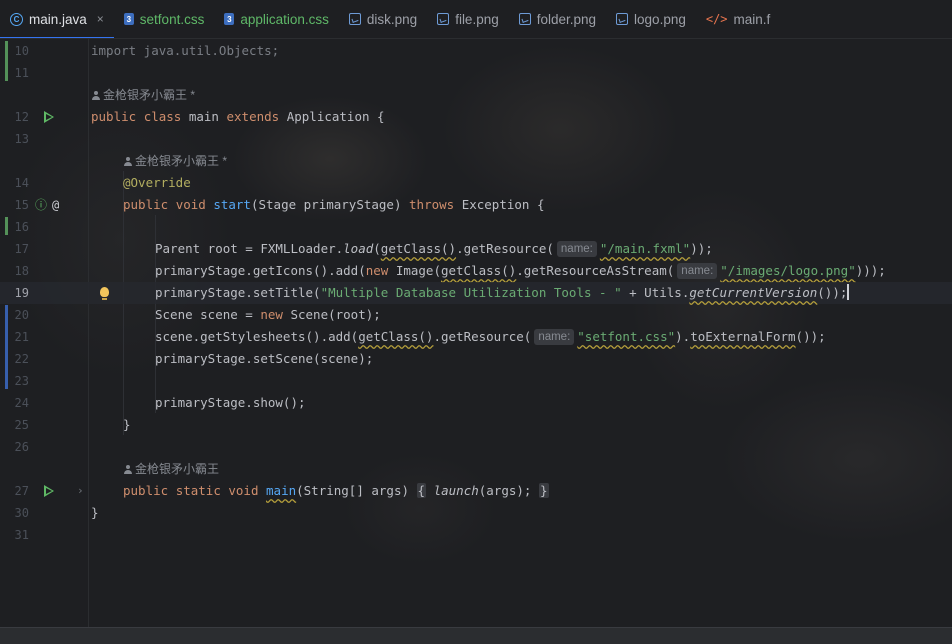 The width and height of the screenshot is (952, 644). What do you see at coordinates (476, 513) in the screenshot?
I see `code-line: 30 }` at bounding box center [476, 513].